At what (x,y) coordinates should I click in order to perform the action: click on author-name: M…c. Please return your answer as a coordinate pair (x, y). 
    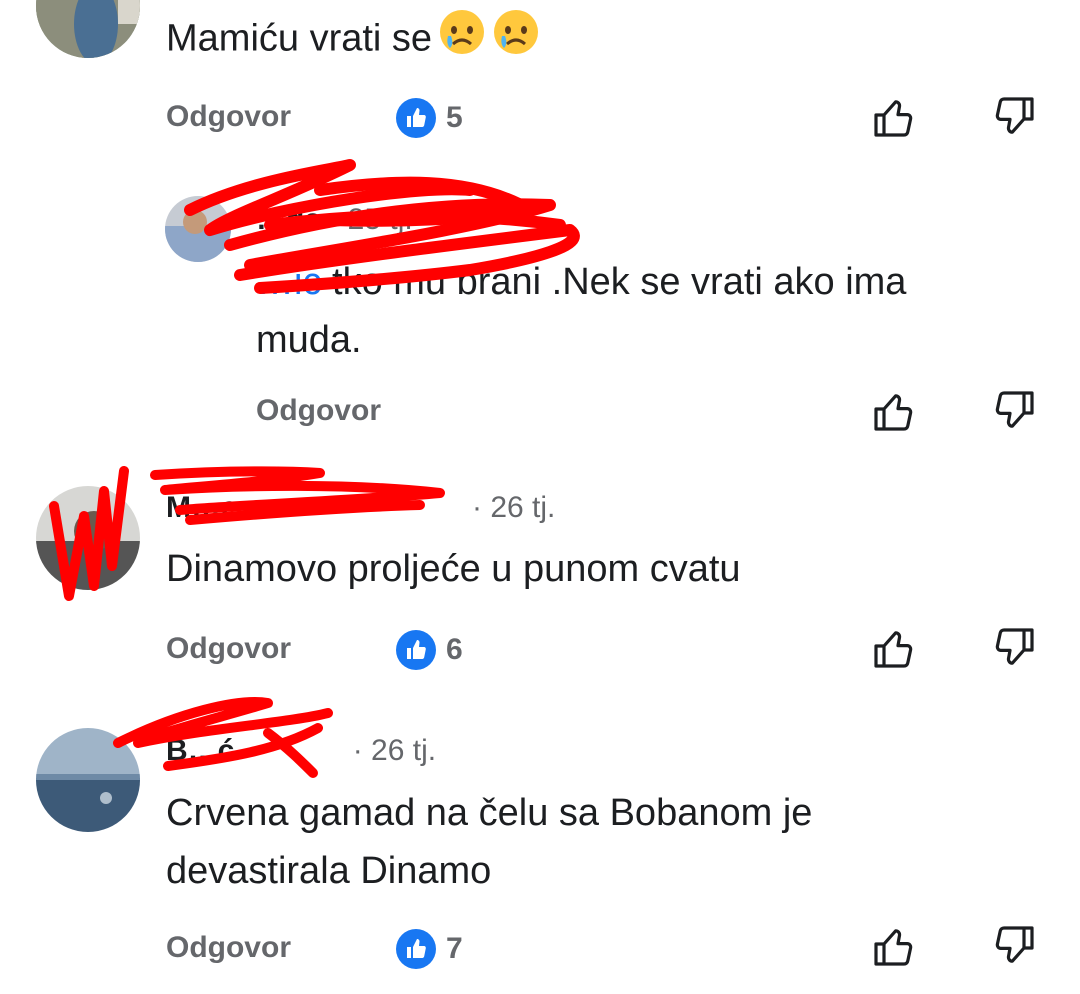
    Looking at the image, I should click on (202, 507).